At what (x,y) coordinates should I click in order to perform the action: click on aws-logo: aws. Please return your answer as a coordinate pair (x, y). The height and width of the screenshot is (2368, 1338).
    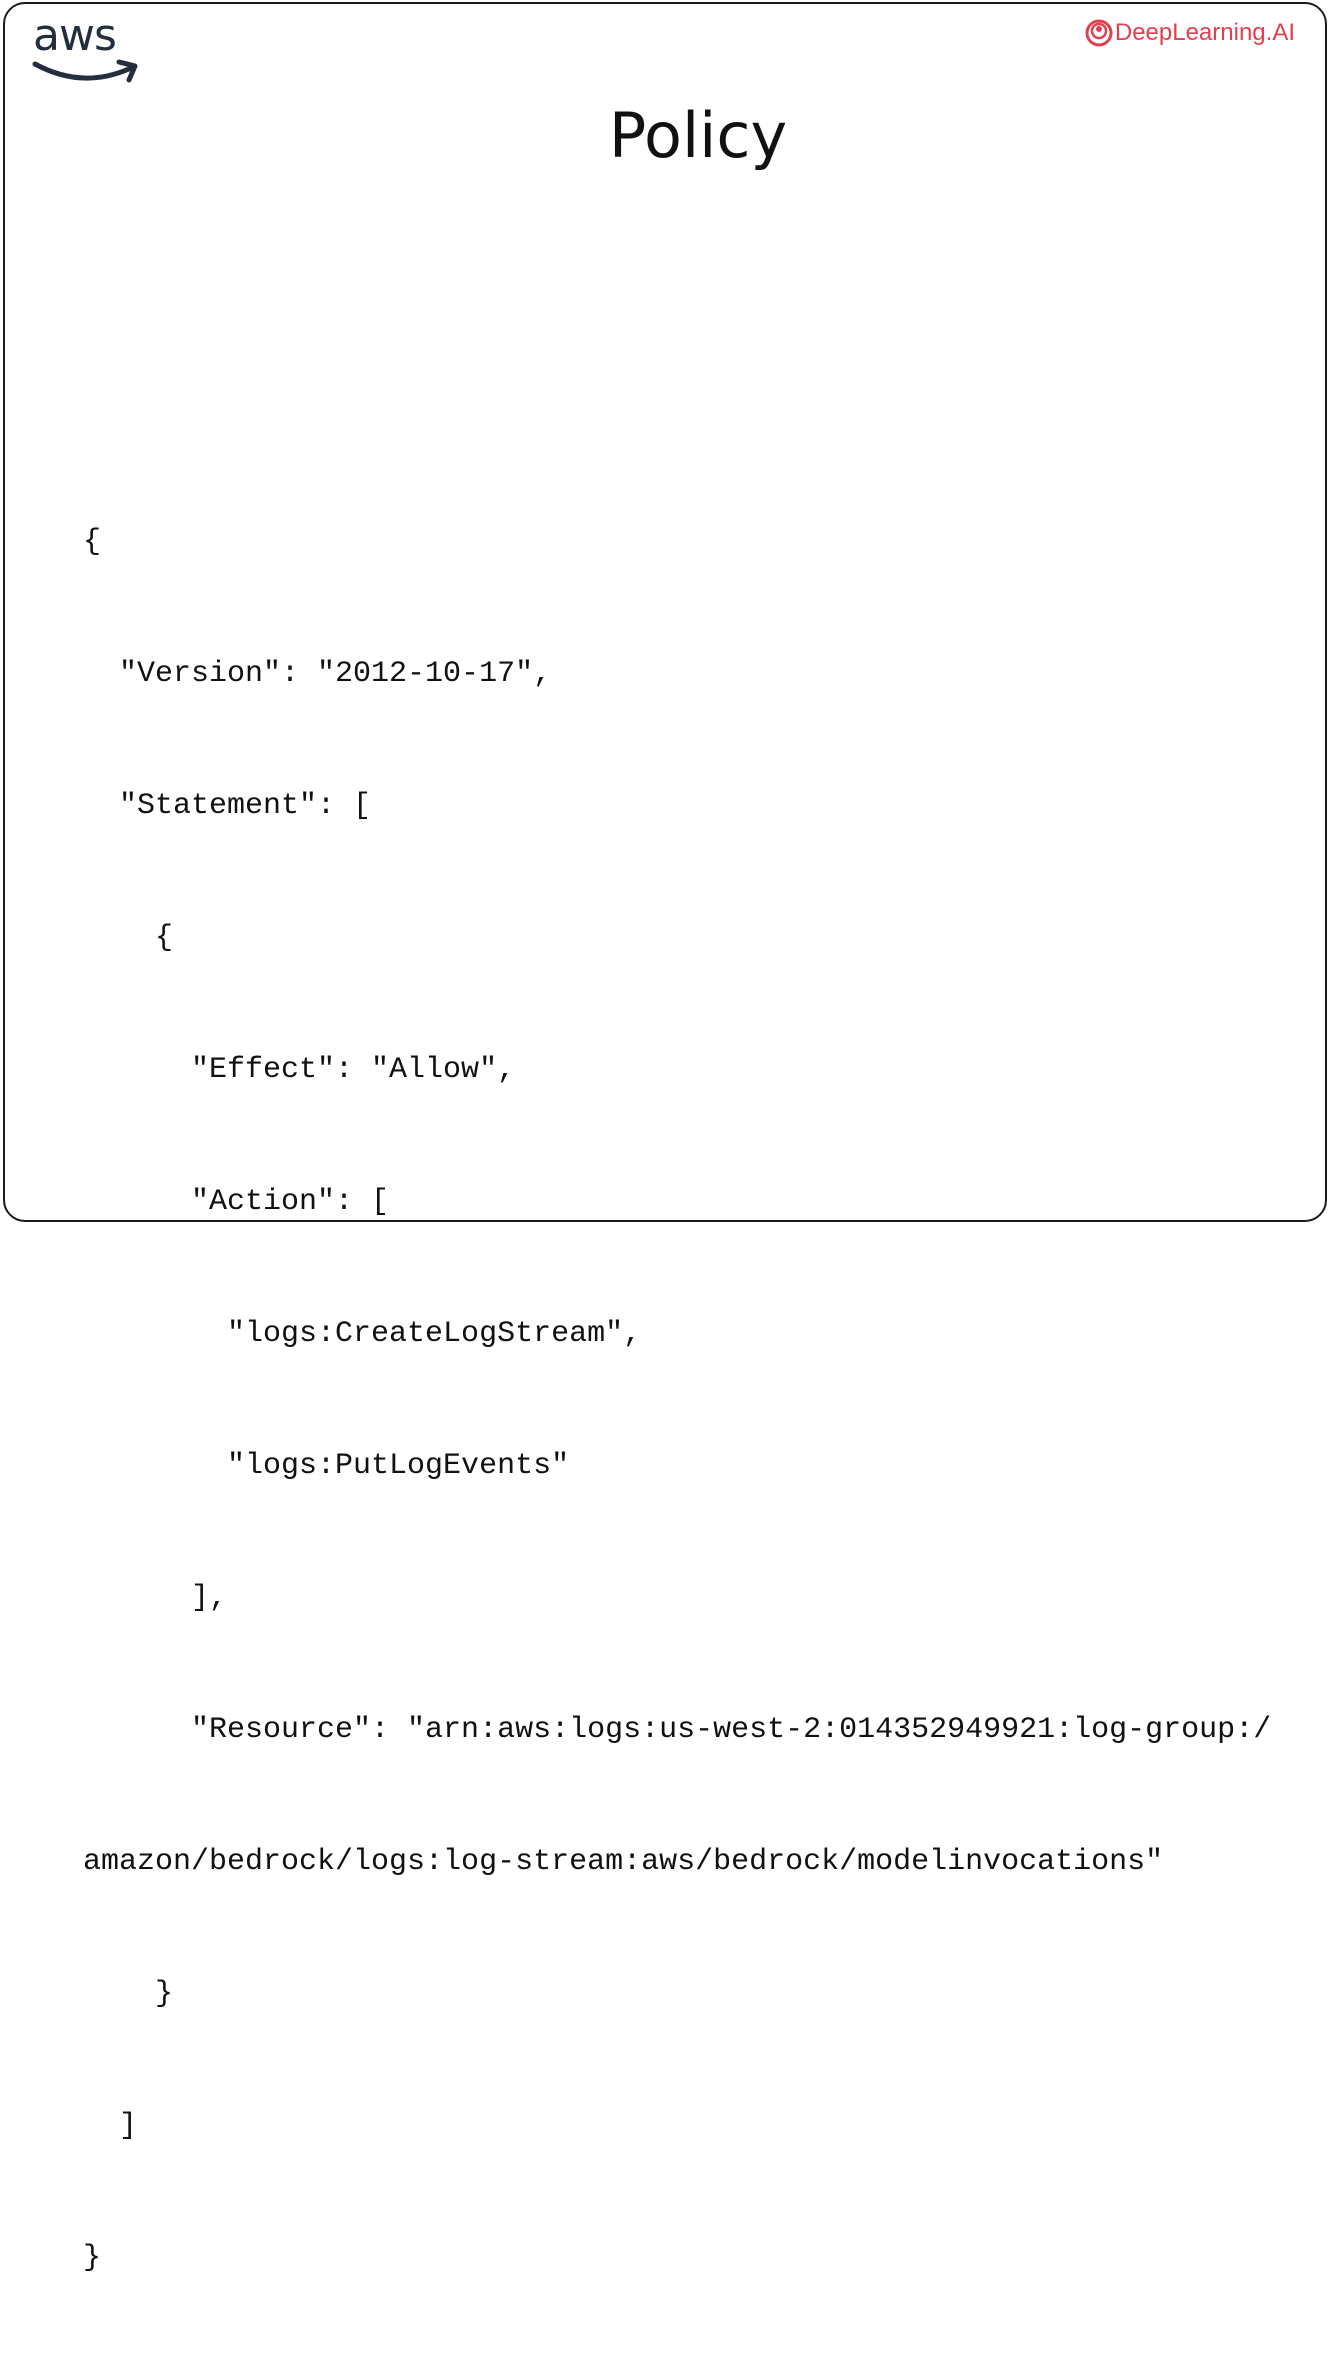
    Looking at the image, I should click on (87, 48).